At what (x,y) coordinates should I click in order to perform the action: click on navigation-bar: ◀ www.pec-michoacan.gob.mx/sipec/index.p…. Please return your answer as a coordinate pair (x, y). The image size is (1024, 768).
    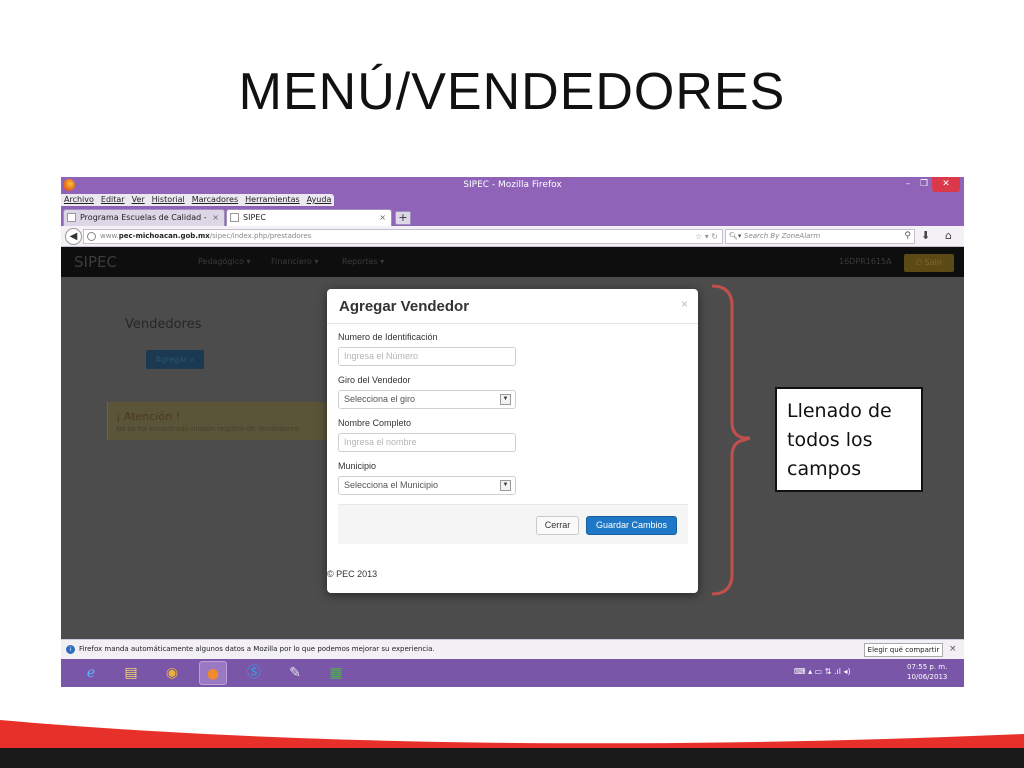
    Looking at the image, I should click on (512, 236).